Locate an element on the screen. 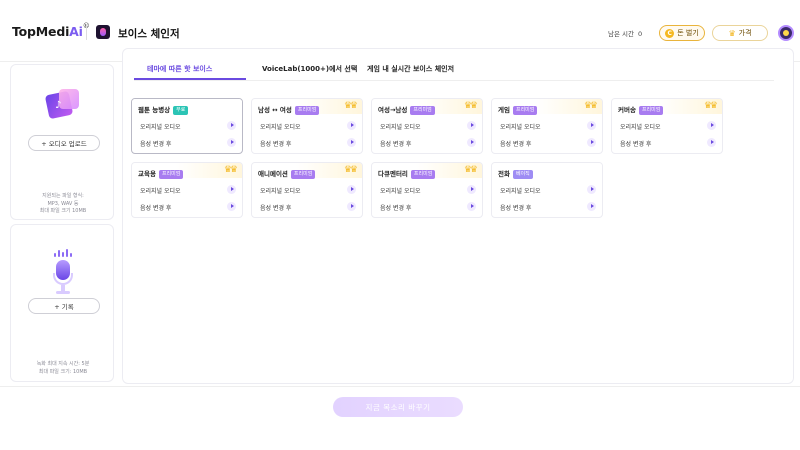 The image size is (800, 450). voice-card-header: 다큐멘터리 프리미엄 ♛♛ is located at coordinates (427, 171).